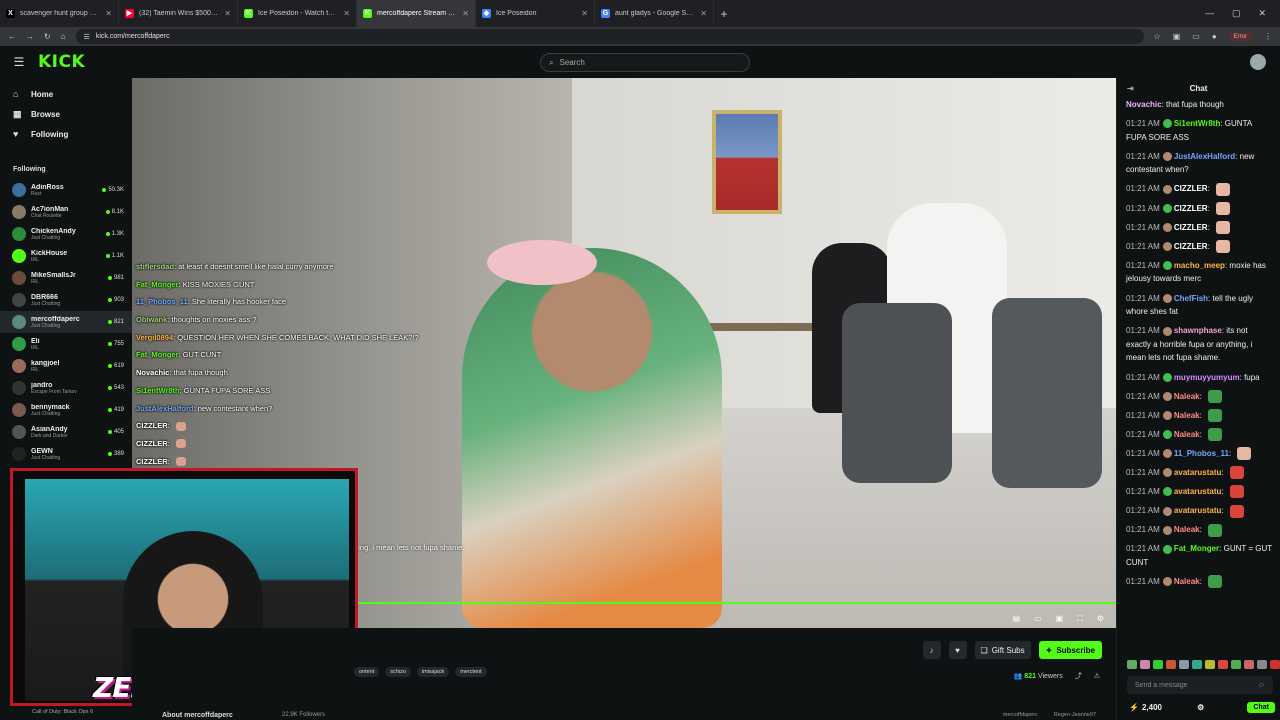  What do you see at coordinates (63, 36) in the screenshot?
I see `home-browser-icon: ⌂` at bounding box center [63, 36].